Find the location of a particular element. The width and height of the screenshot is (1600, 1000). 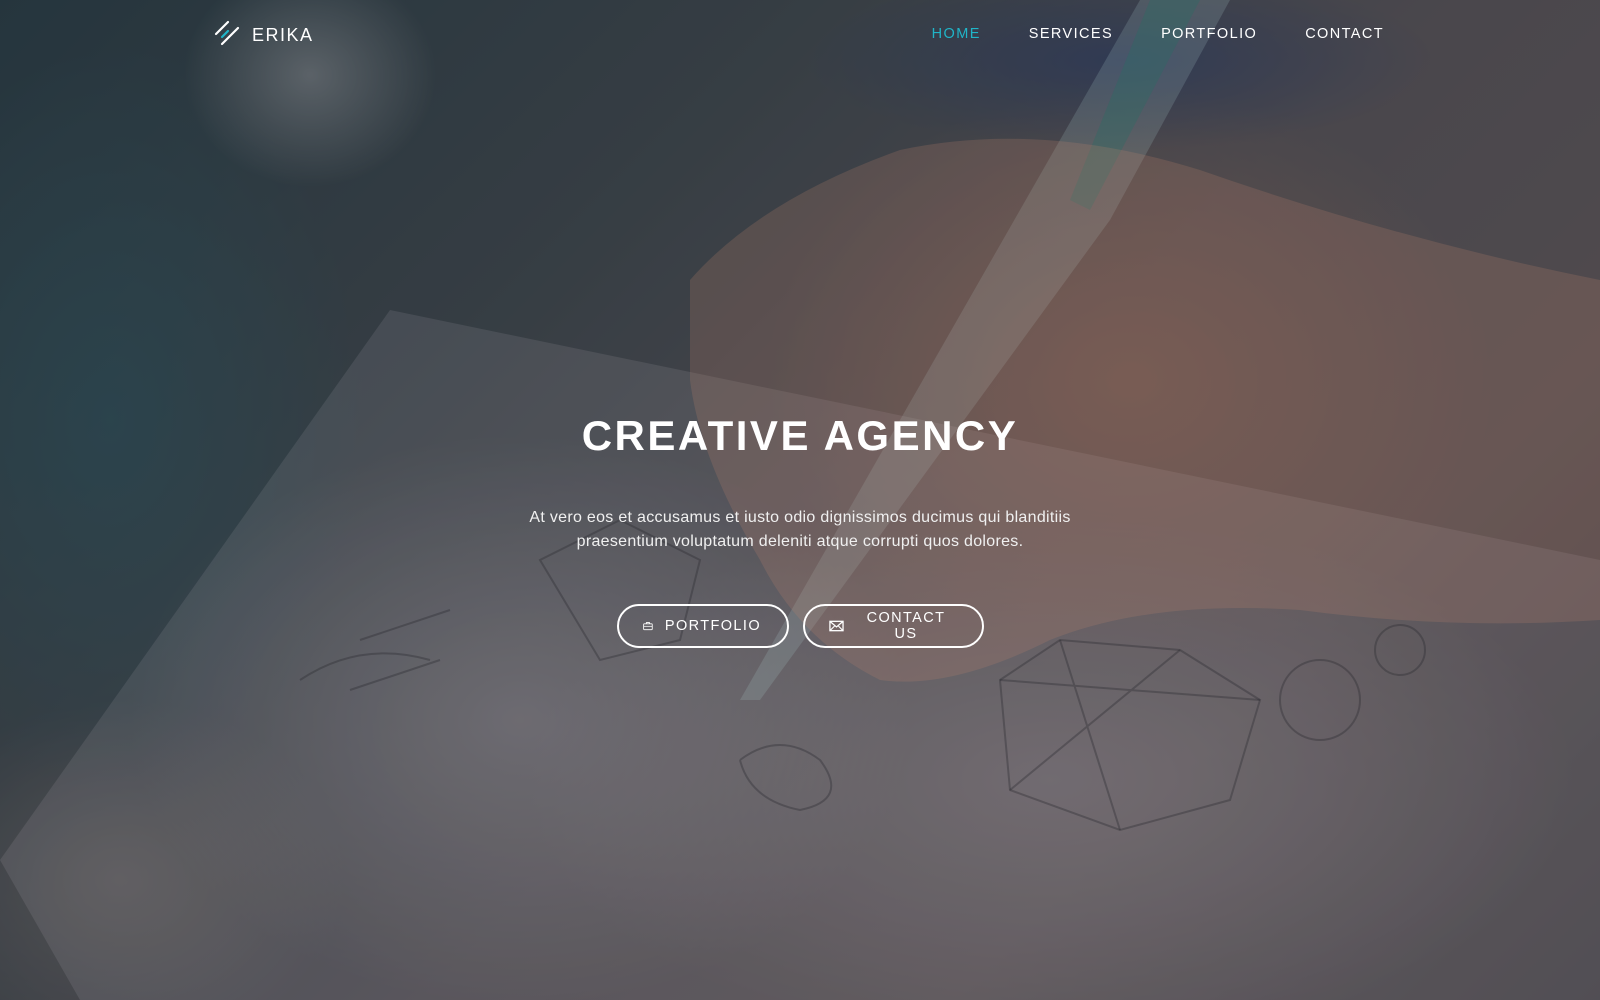

brand-logo: ERIKA is located at coordinates (264, 35).